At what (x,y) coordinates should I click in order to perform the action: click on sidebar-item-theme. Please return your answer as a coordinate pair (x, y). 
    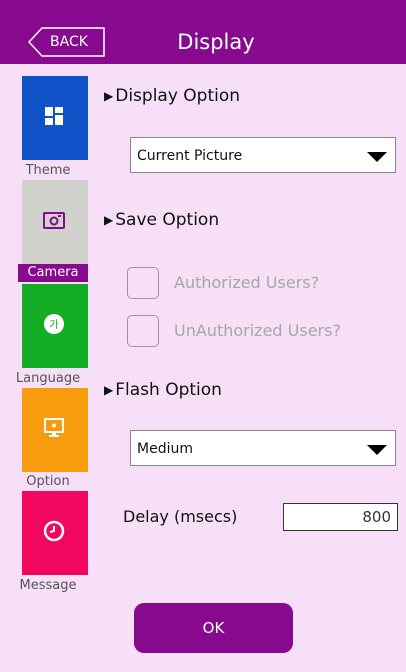
    Looking at the image, I should click on (55, 118).